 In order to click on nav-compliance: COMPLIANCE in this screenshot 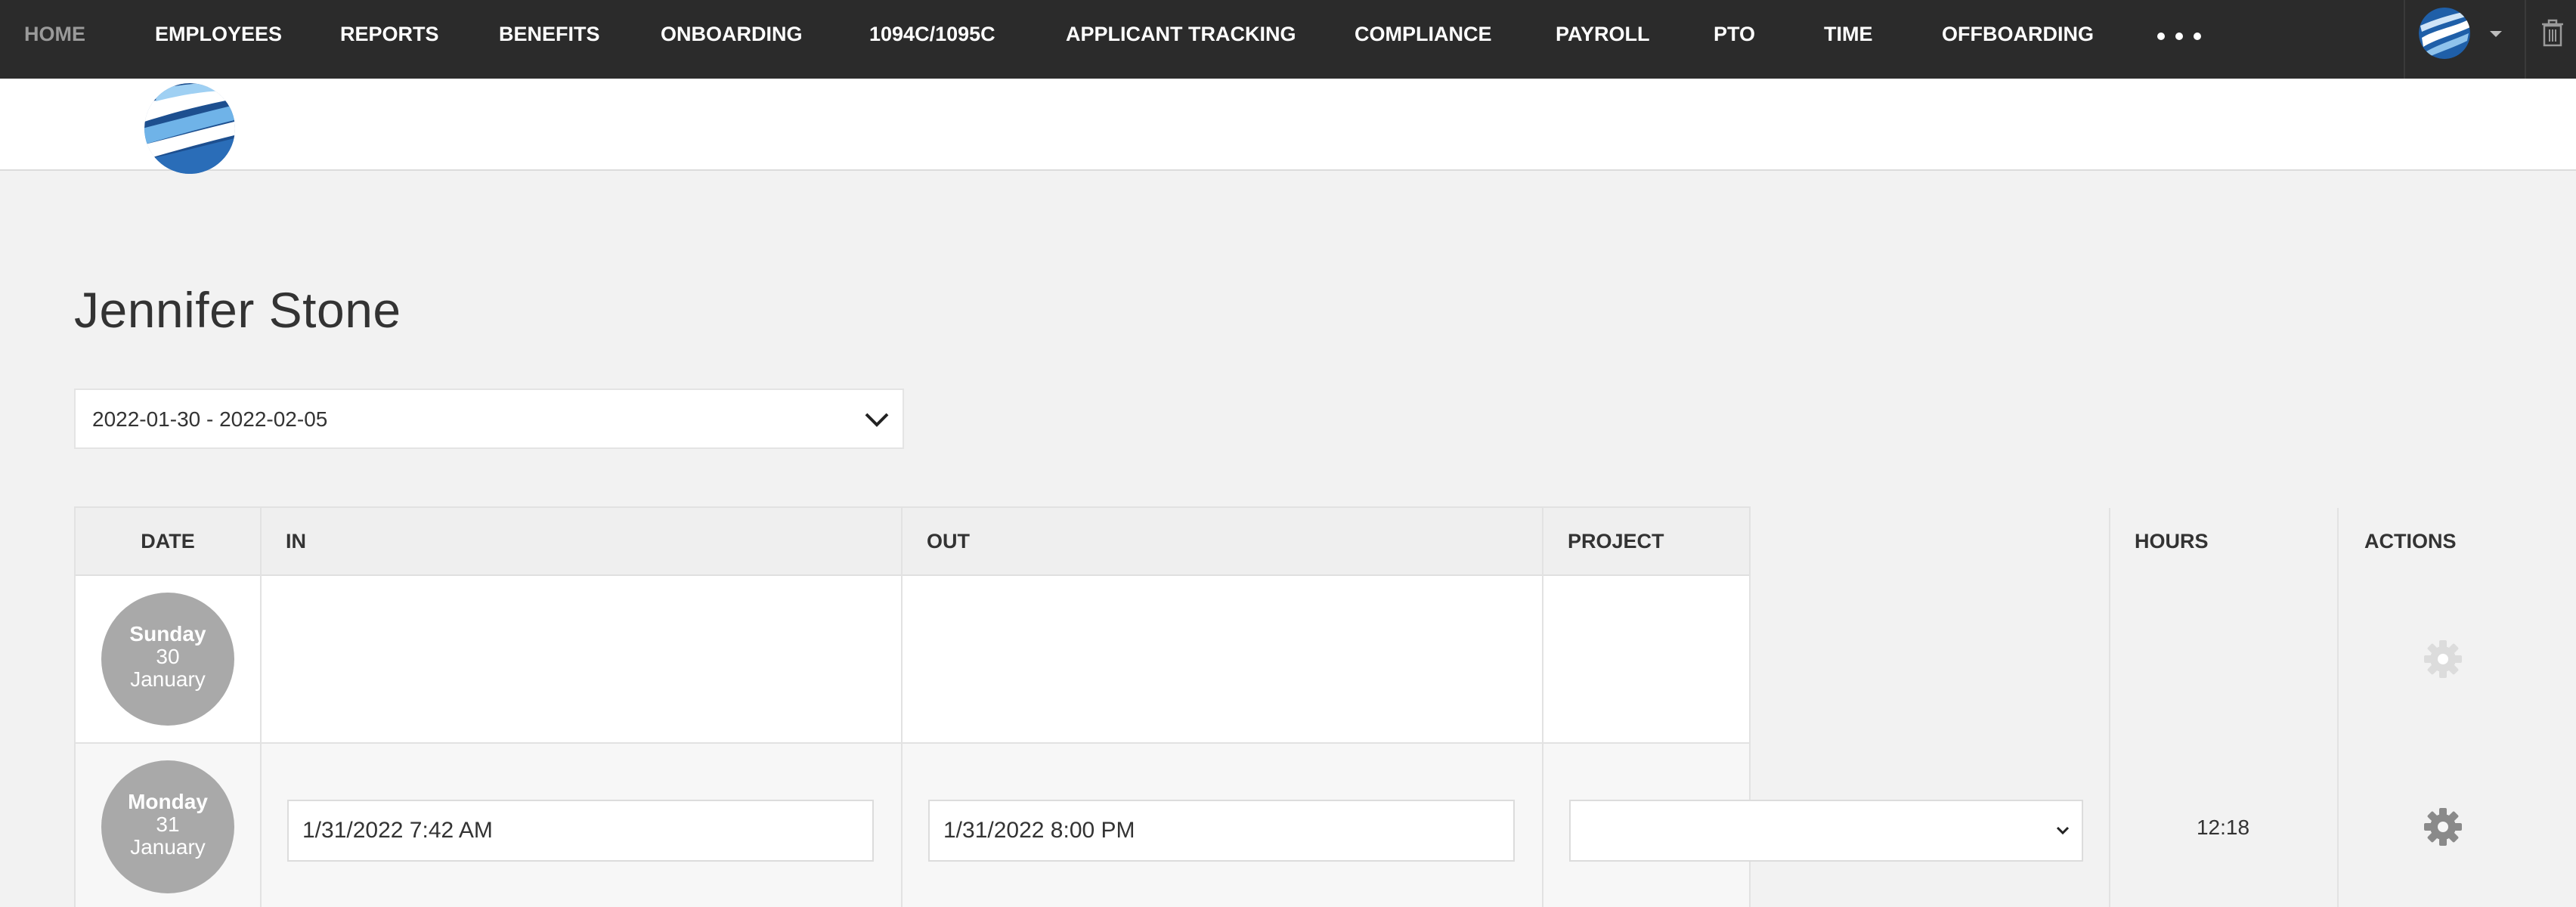, I will do `click(1423, 34)`.